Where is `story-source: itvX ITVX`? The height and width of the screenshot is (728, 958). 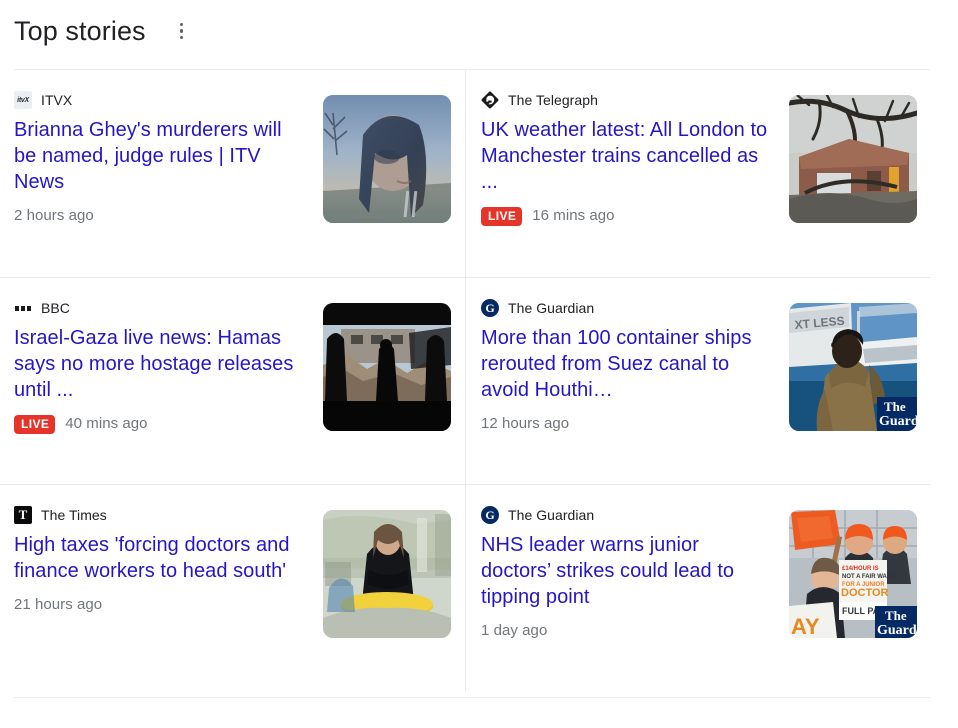
story-source: itvX ITVX is located at coordinates (159, 100).